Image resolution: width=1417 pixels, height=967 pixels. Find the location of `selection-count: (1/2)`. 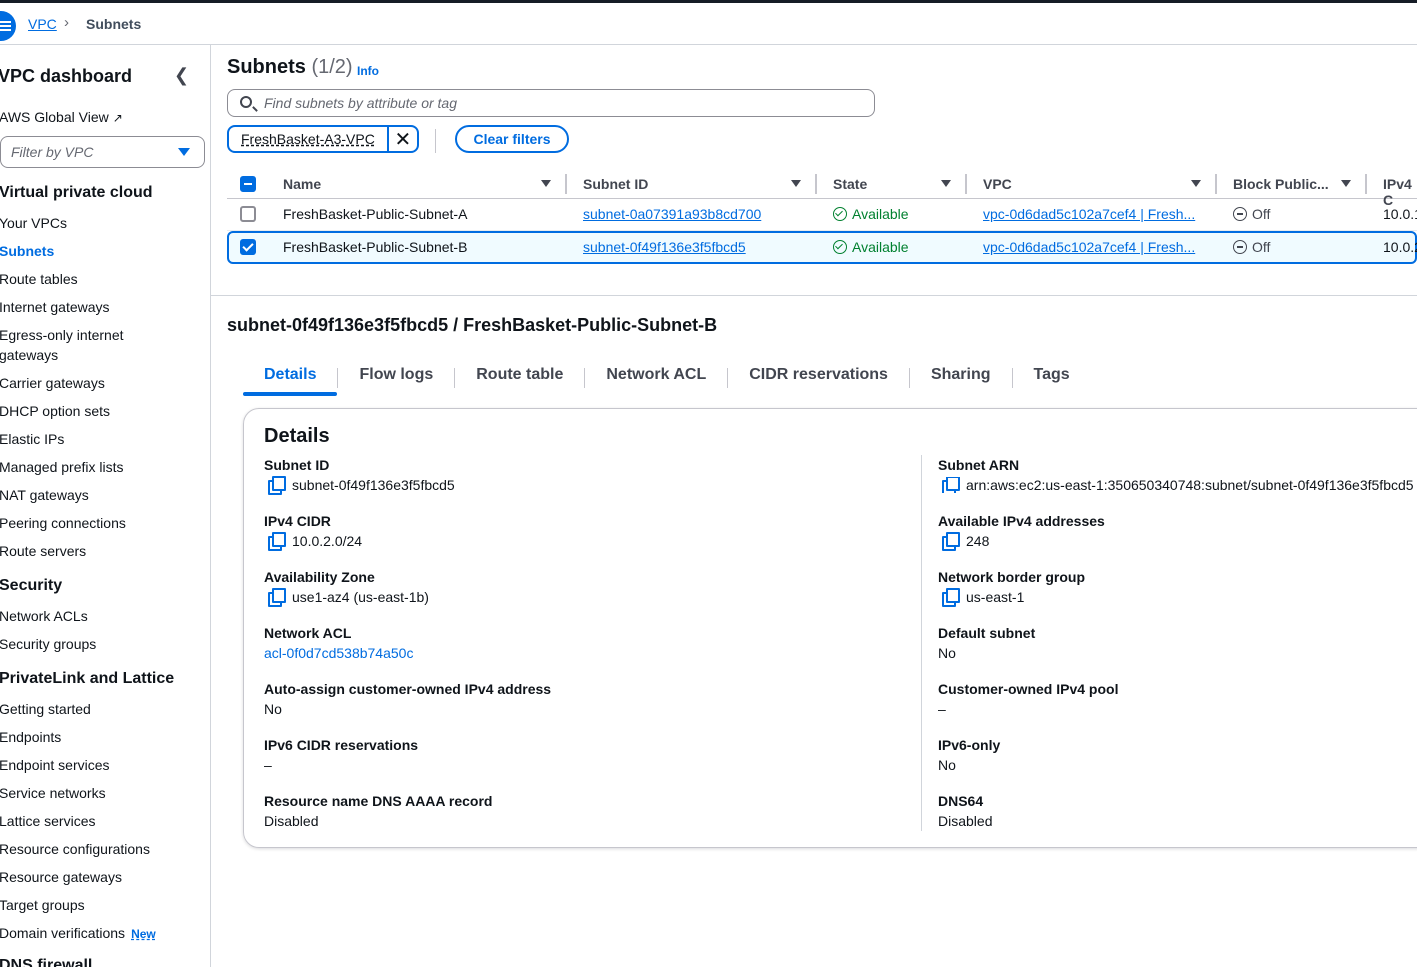

selection-count: (1/2) is located at coordinates (332, 67).